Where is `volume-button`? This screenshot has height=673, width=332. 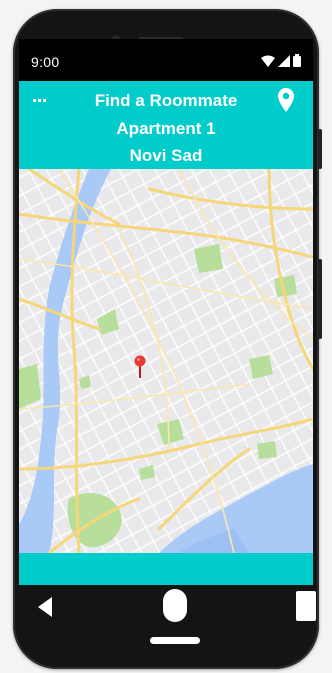 volume-button is located at coordinates (320, 299).